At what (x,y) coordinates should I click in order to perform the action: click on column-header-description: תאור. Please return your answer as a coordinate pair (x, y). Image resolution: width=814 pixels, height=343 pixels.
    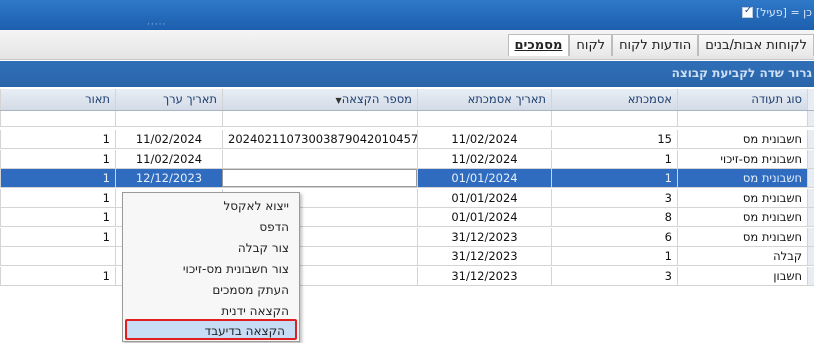
    Looking at the image, I should click on (57, 99).